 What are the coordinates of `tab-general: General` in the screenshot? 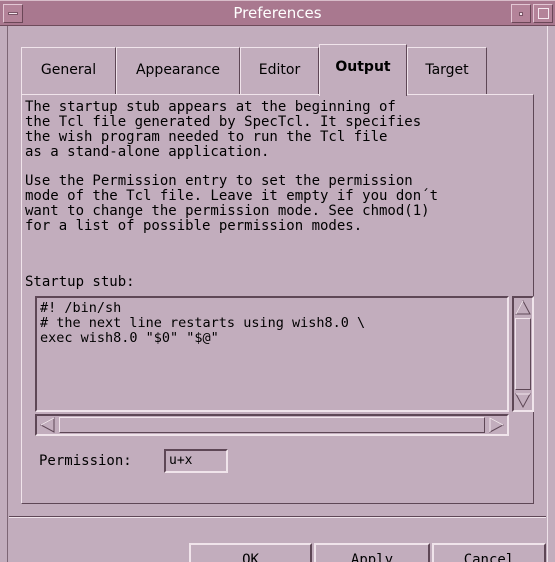 It's located at (68, 70).